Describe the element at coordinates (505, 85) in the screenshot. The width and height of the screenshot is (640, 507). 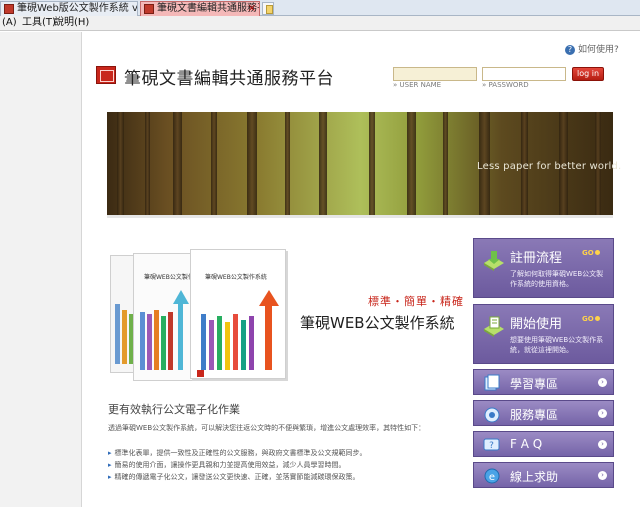
I see `password-label: » PASSWORD` at that location.